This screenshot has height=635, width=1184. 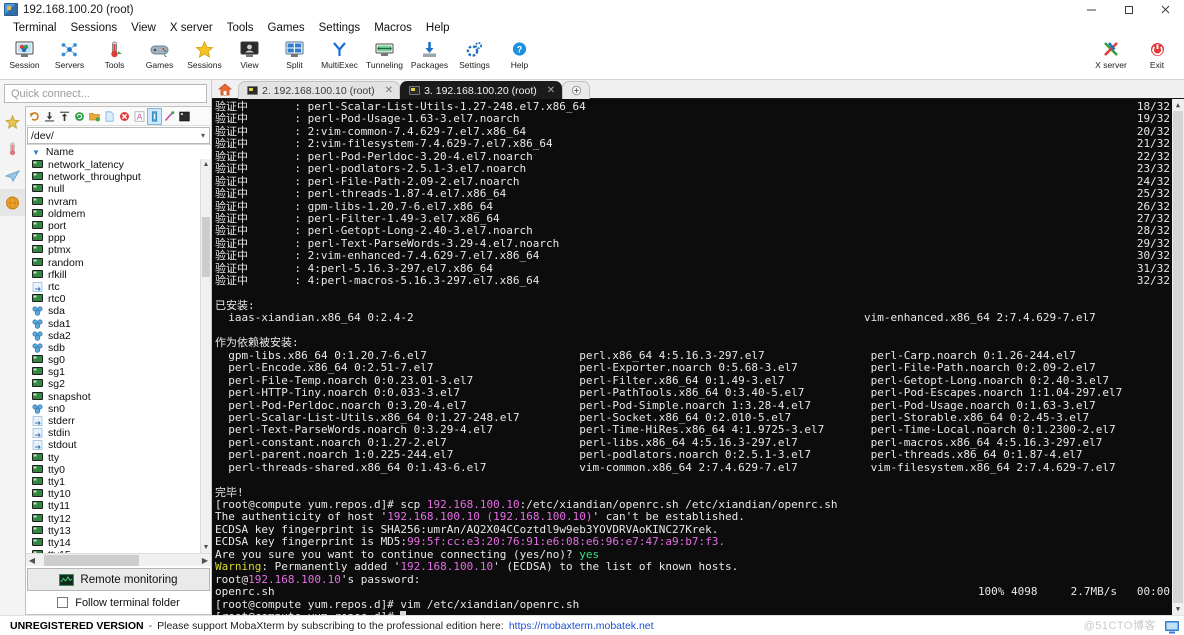 I want to click on toolbar-button-xserver: X server, so click(x=1111, y=53).